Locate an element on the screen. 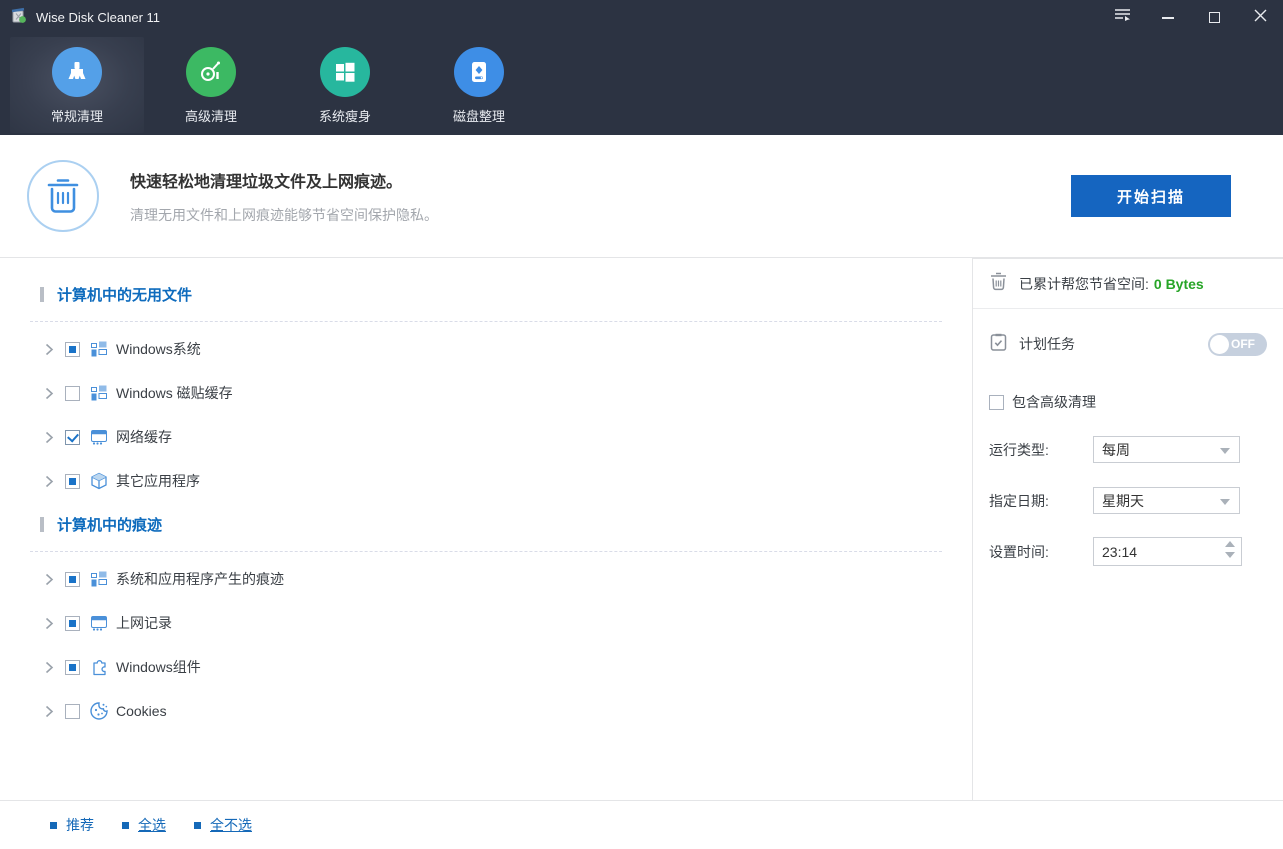  puzzle-icon is located at coordinates (99, 667).